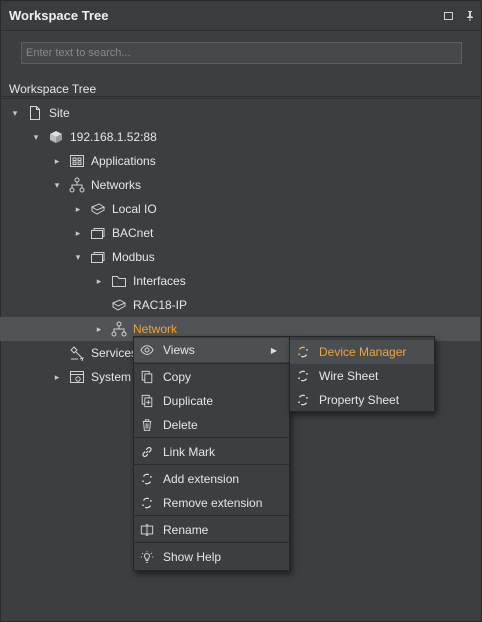 This screenshot has width=482, height=622. Describe the element at coordinates (77, 377) in the screenshot. I see `system-icon` at that location.